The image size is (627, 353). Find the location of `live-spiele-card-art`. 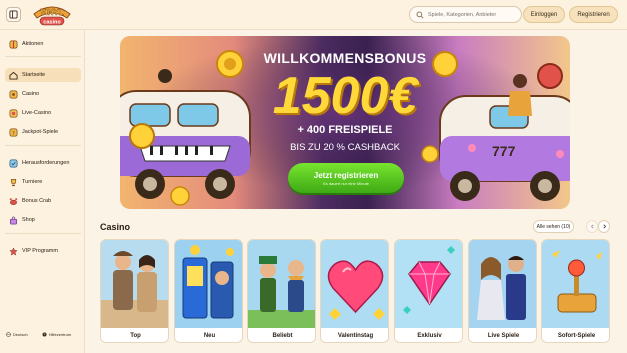

live-spiele-card-art is located at coordinates (502, 284).